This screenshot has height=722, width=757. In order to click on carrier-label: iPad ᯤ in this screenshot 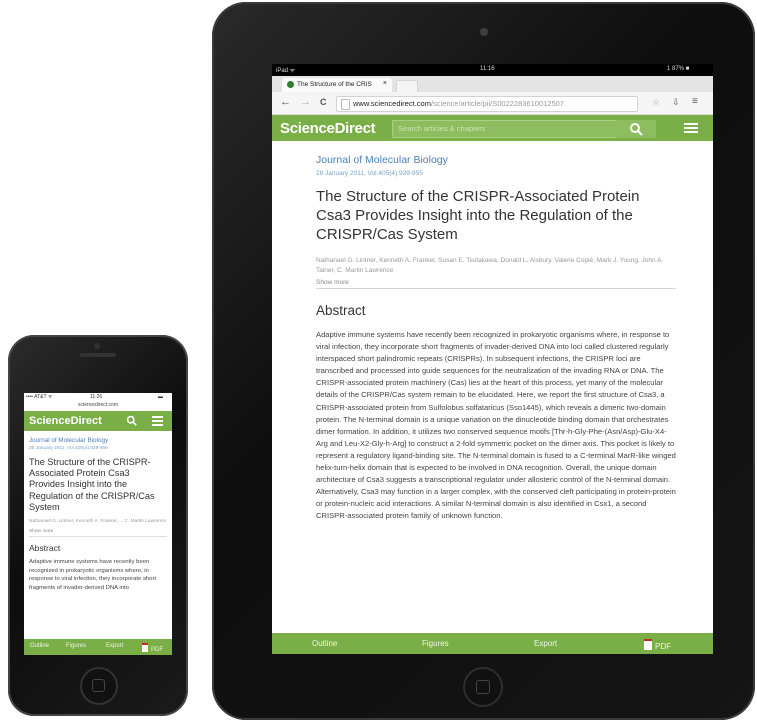, I will do `click(286, 71)`.